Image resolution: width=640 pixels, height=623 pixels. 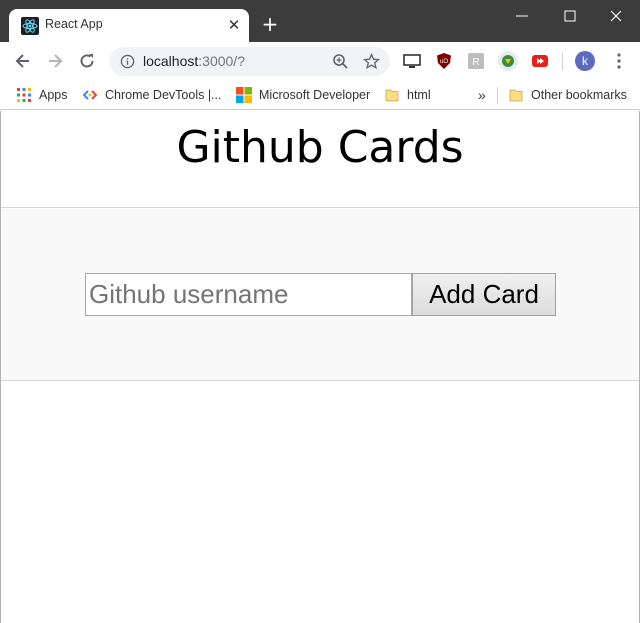 What do you see at coordinates (55, 61) in the screenshot?
I see `forward-arrow-icon` at bounding box center [55, 61].